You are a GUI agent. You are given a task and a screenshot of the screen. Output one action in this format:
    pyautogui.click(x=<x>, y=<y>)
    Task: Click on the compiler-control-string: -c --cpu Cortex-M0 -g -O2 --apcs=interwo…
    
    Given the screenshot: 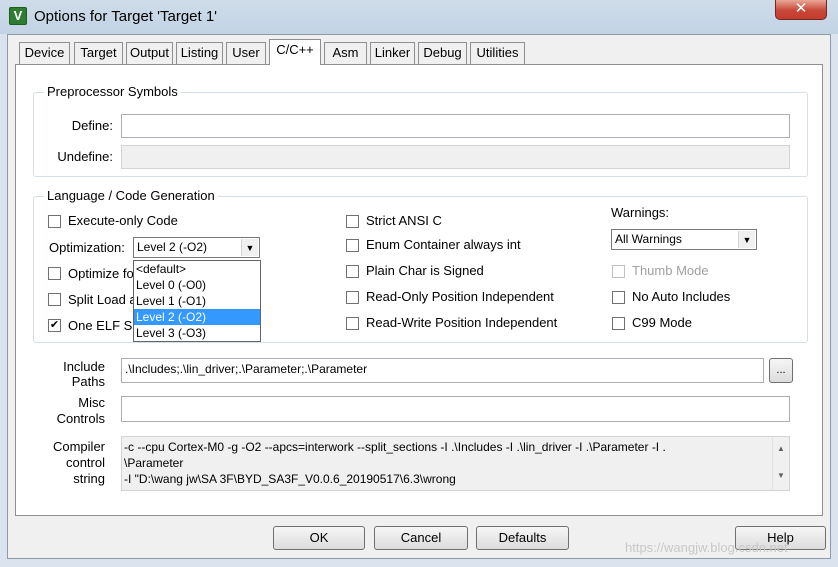 What is the action you would take?
    pyautogui.click(x=455, y=463)
    